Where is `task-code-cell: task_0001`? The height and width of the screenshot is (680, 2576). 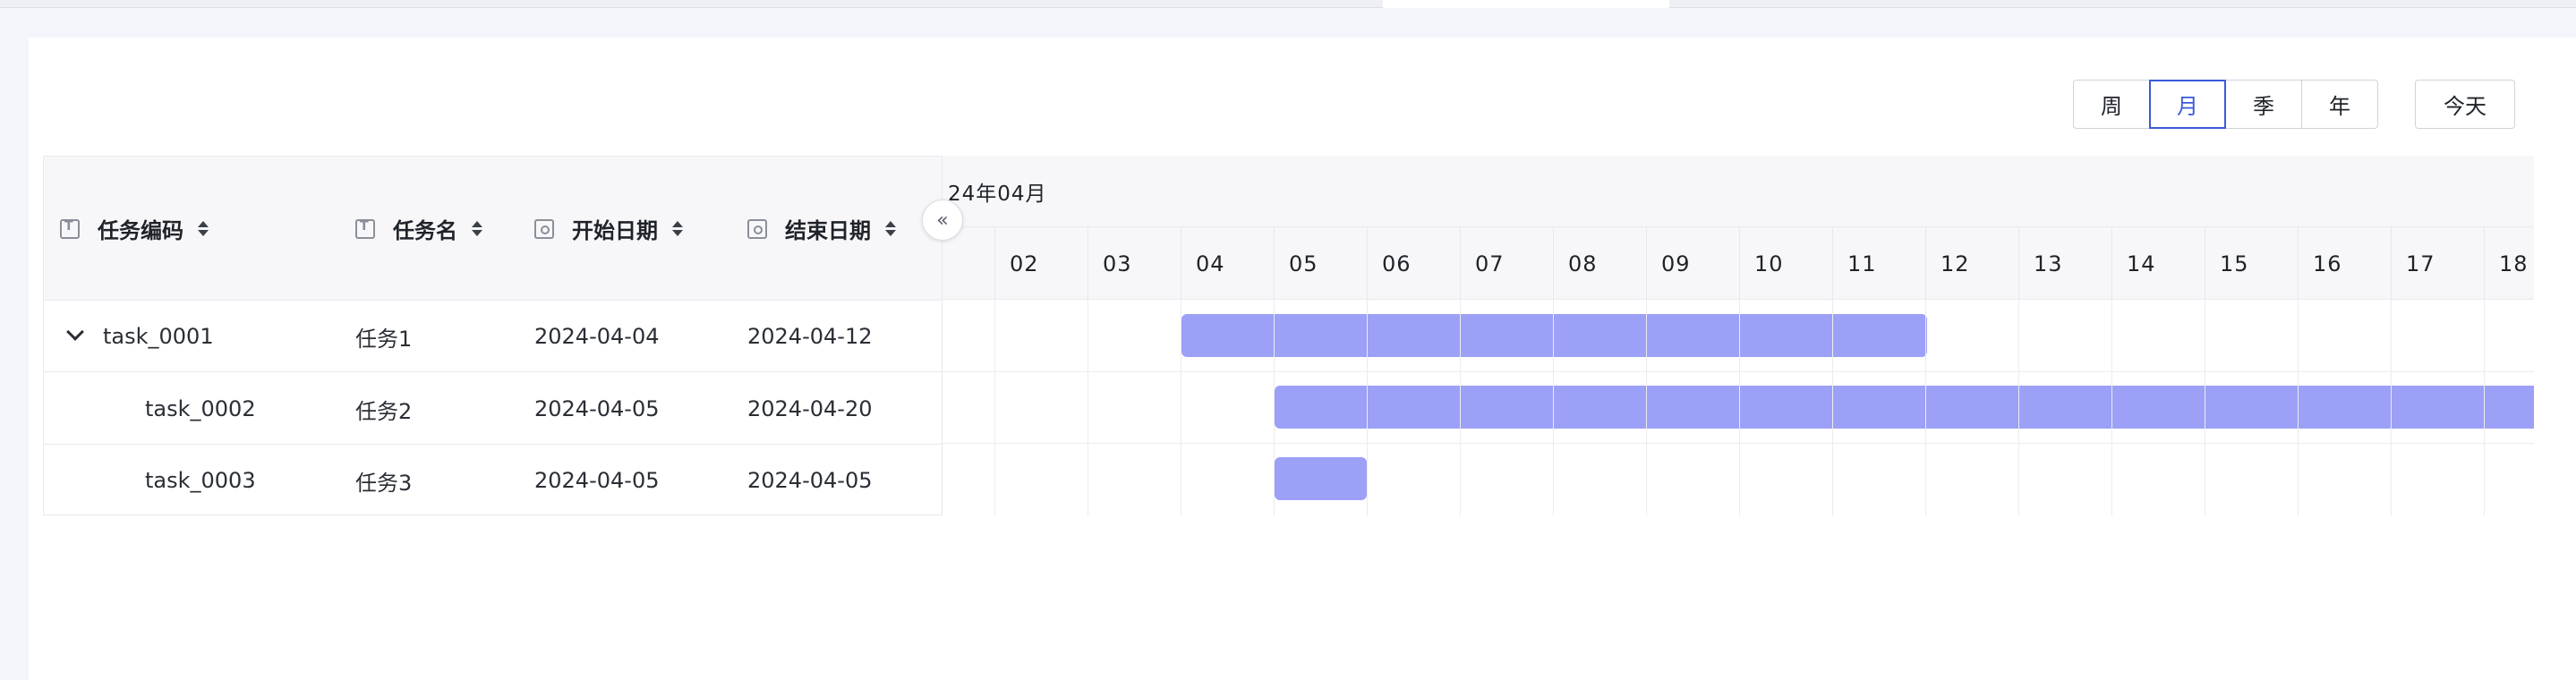 task-code-cell: task_0001 is located at coordinates (158, 337).